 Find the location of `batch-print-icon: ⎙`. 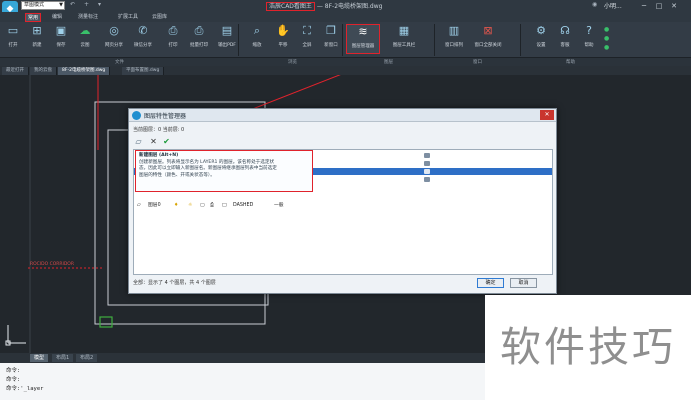

batch-print-icon: ⎙ is located at coordinates (199, 30).